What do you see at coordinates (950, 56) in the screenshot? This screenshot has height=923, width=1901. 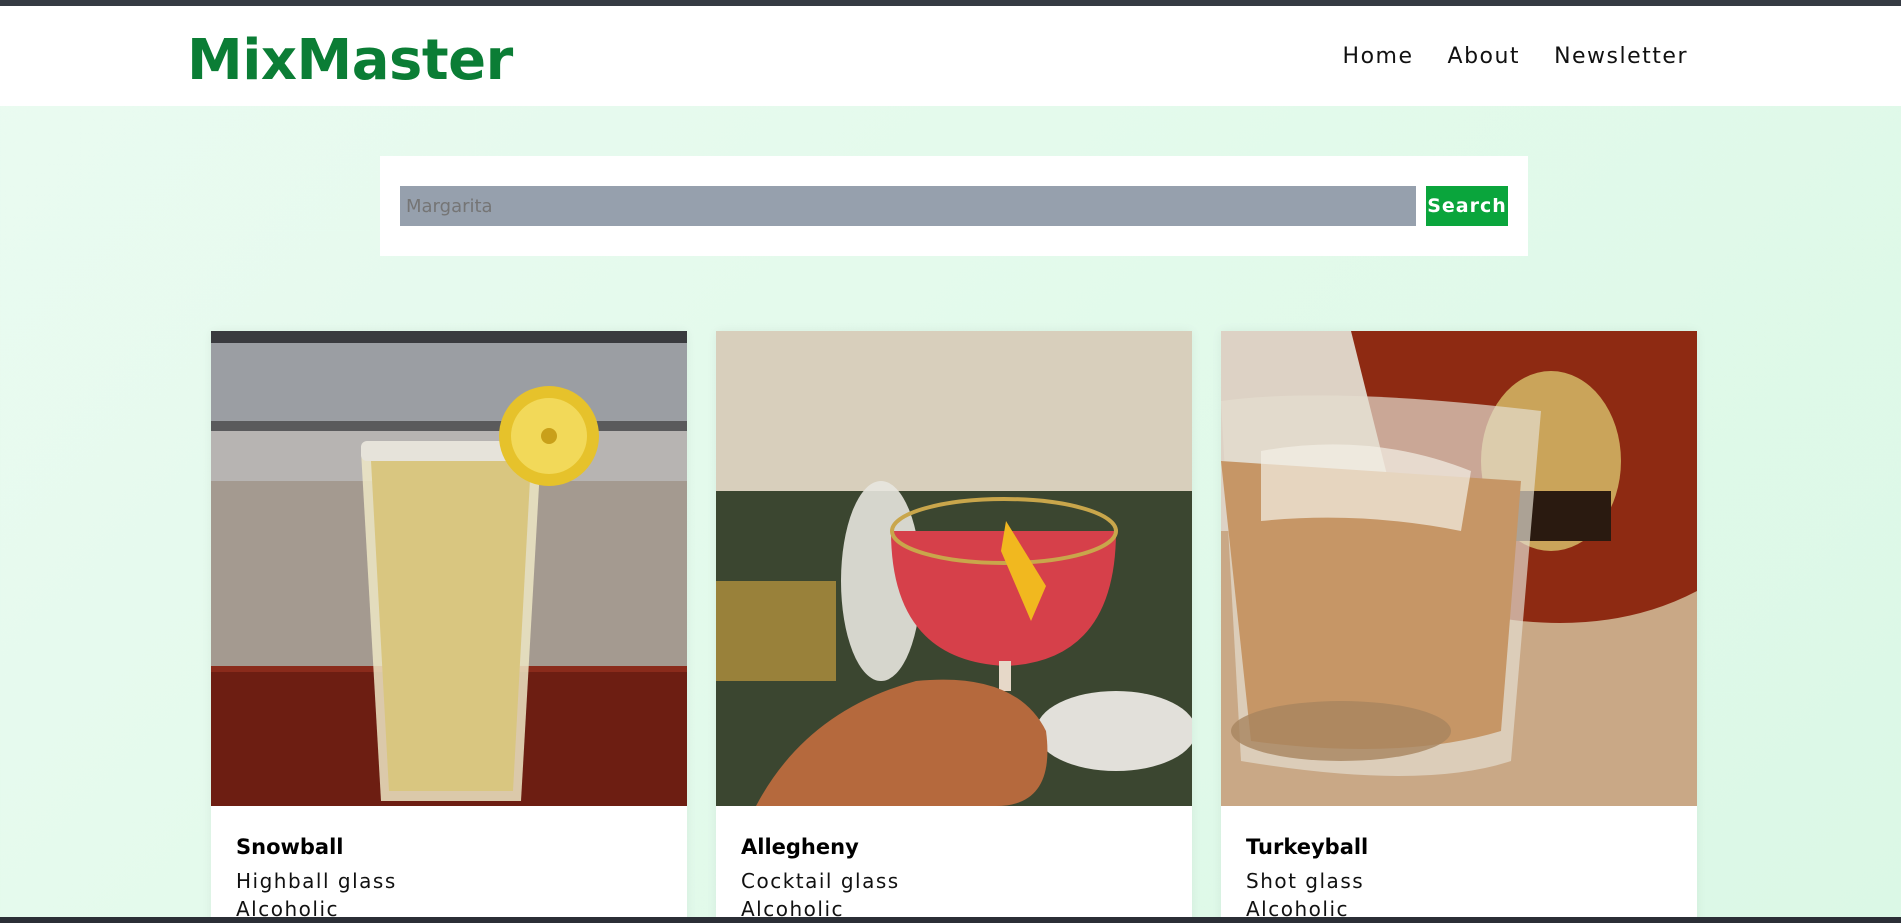 I see `site-header: MixMaster Home About Newsletter` at bounding box center [950, 56].